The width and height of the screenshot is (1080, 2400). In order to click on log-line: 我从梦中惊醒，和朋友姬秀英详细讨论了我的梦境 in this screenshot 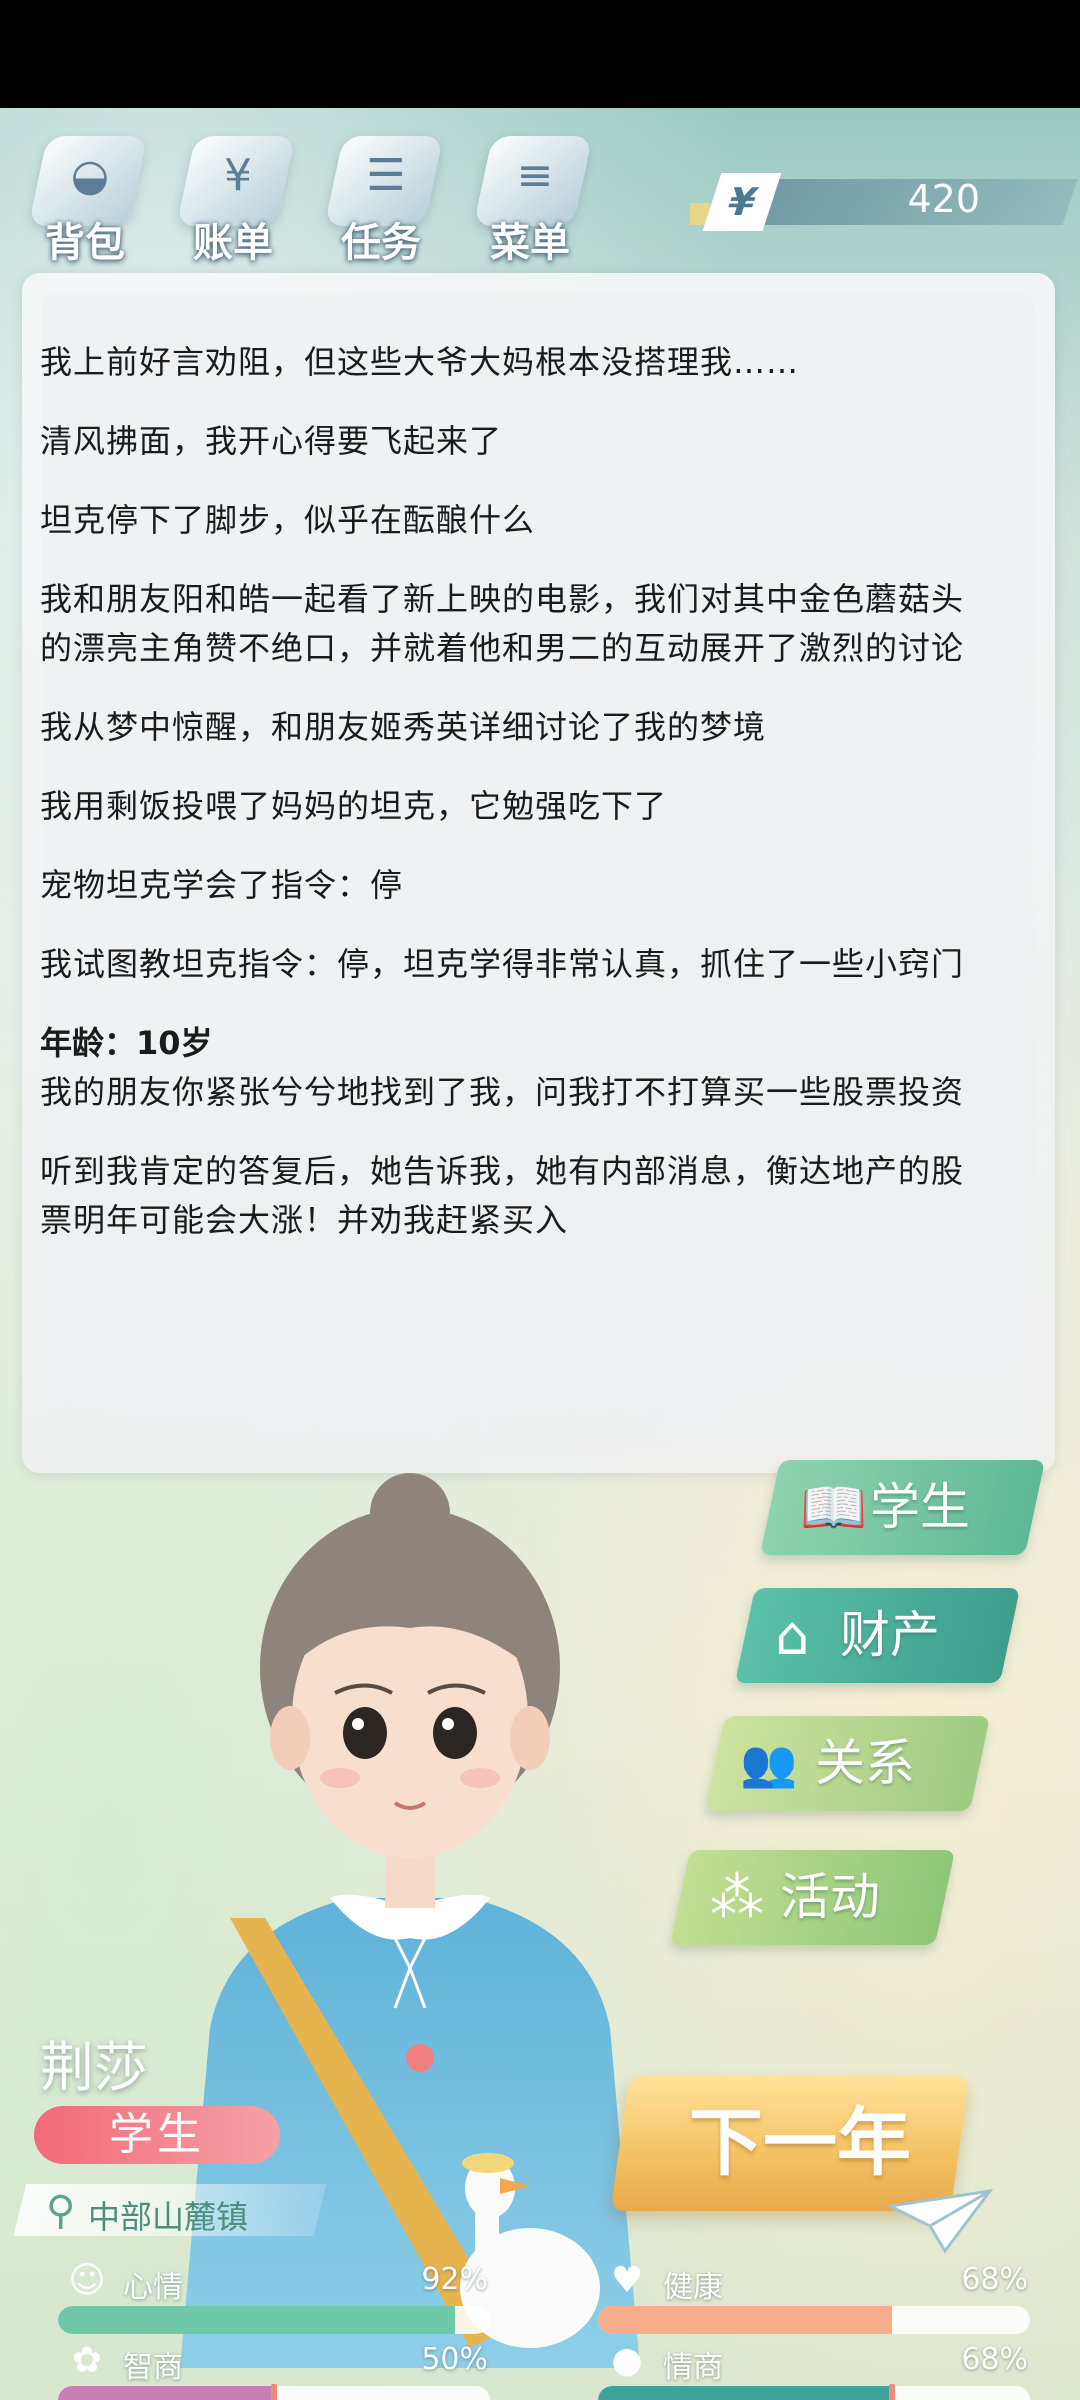, I will do `click(403, 727)`.